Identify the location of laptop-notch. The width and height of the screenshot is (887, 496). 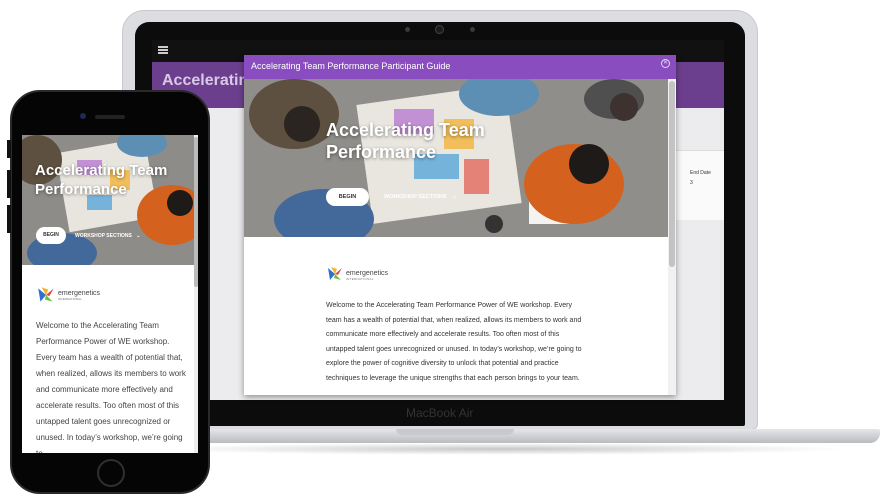
(455, 432).